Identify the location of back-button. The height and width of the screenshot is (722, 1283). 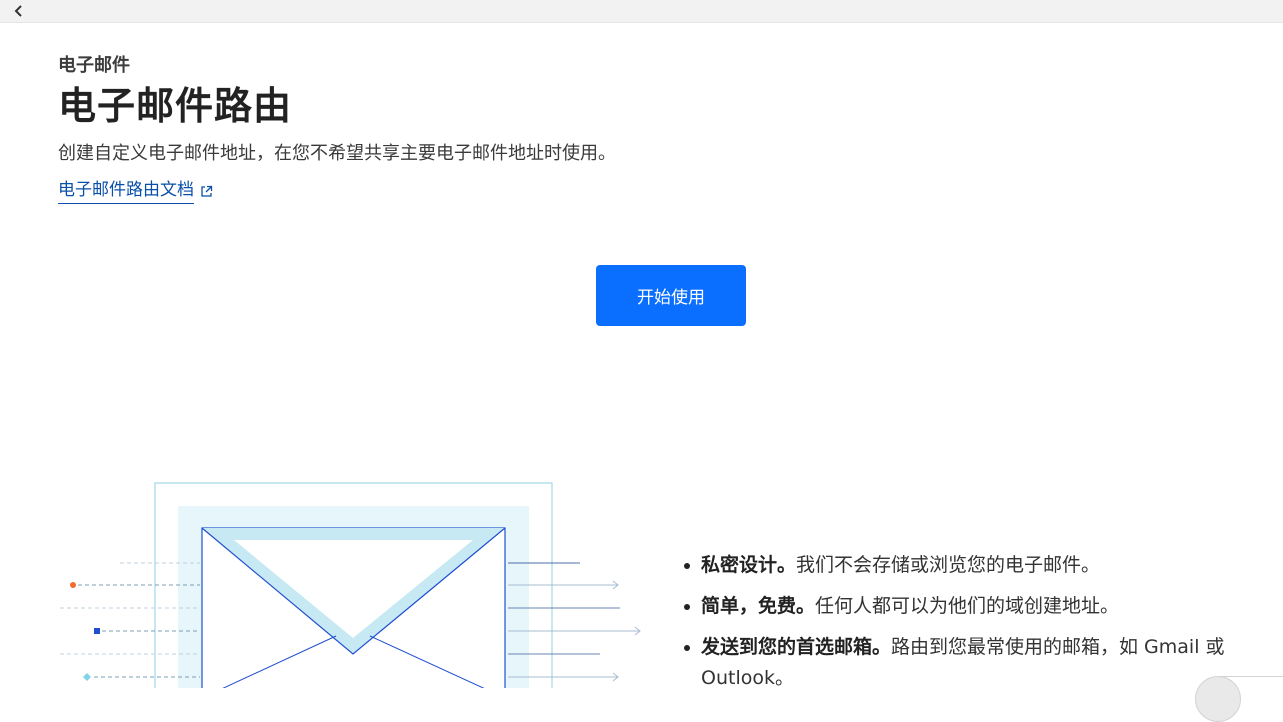
(19, 11).